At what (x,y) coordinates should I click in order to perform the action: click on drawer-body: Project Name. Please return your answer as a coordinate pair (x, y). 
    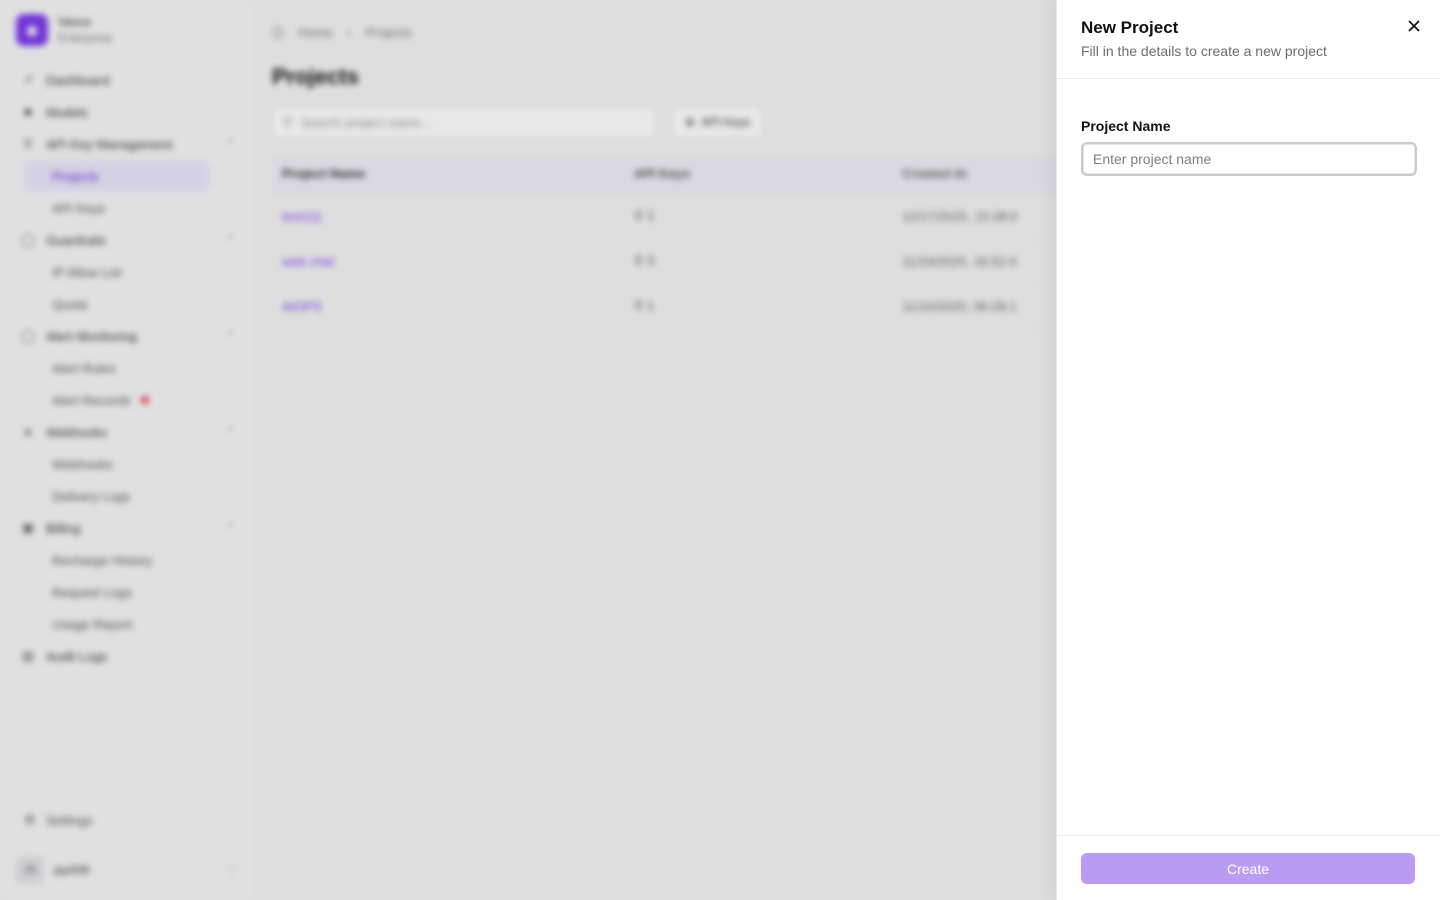
    Looking at the image, I should click on (1248, 127).